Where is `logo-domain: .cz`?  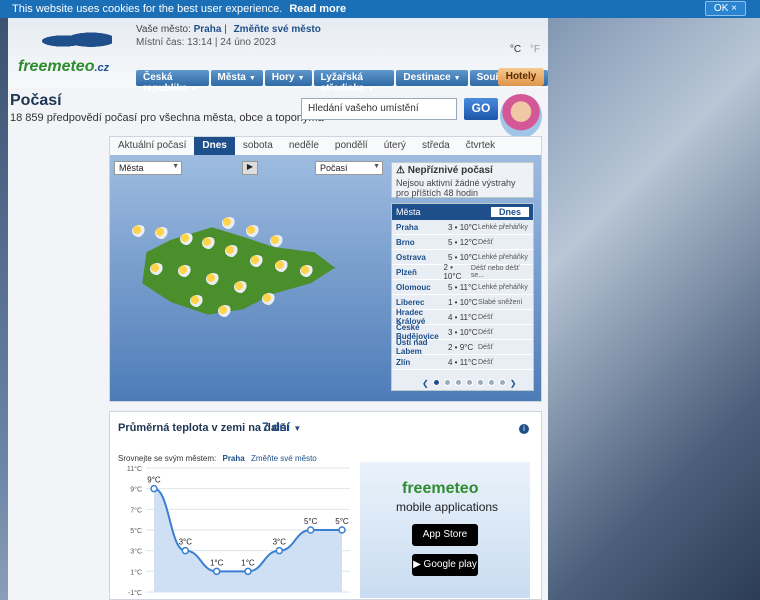 logo-domain: .cz is located at coordinates (102, 68).